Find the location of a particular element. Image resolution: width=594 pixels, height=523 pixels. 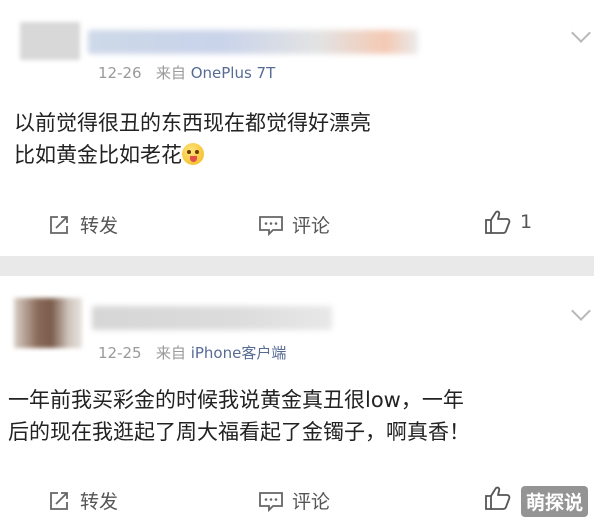

source-link: OnePlus 7T is located at coordinates (233, 73).